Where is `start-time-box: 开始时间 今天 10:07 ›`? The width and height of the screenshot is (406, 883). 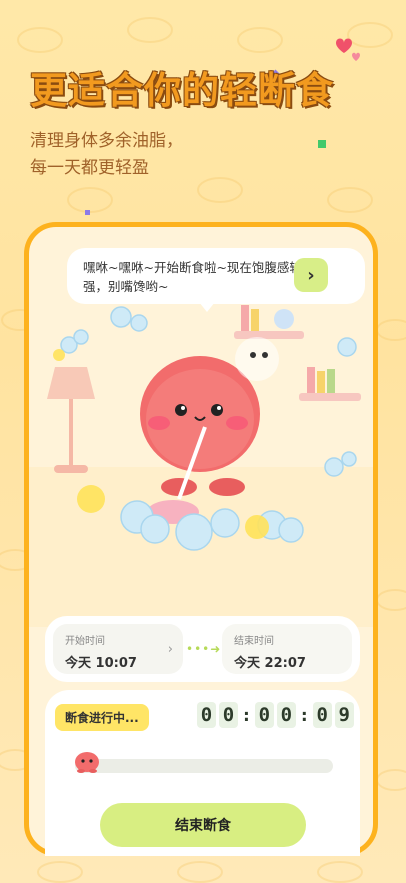 start-time-box: 开始时间 今天 10:07 › is located at coordinates (118, 649).